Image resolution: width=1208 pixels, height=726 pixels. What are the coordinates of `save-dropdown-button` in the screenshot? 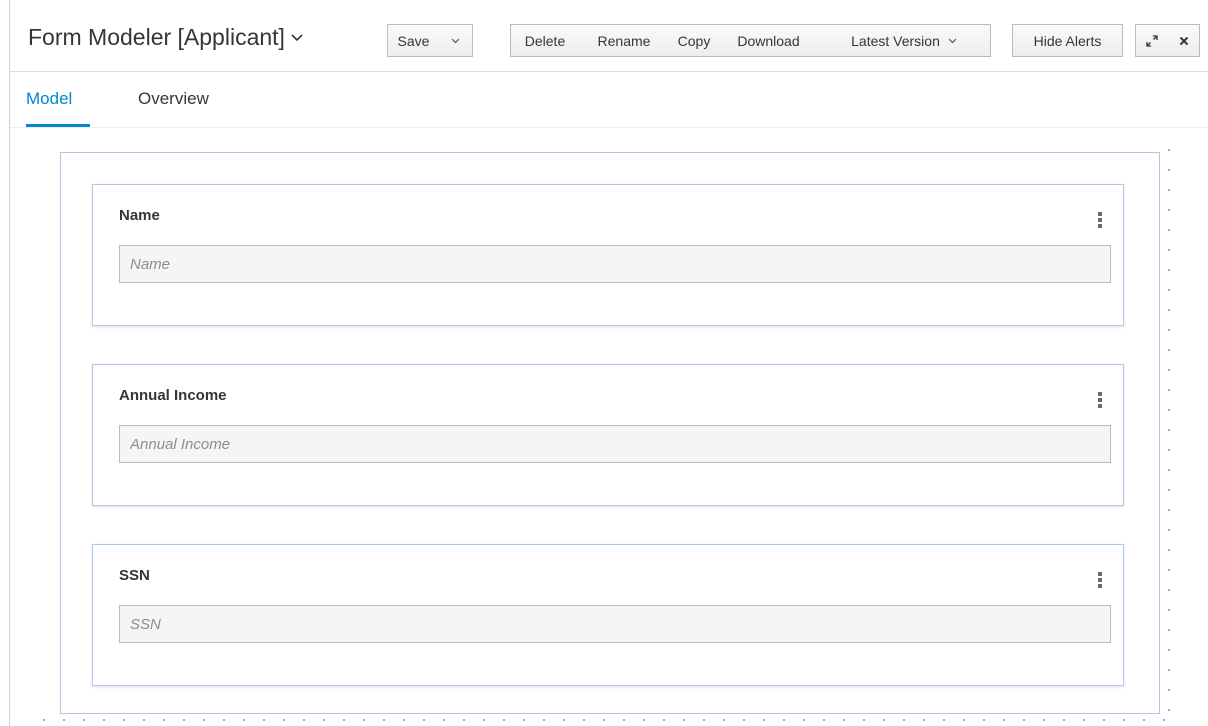 It's located at (456, 40).